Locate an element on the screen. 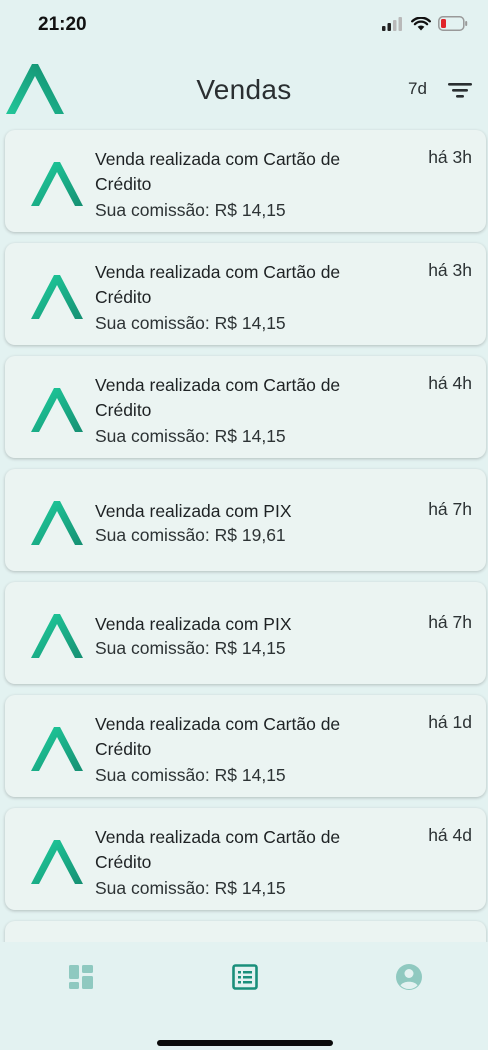  bottom-nav is located at coordinates (244, 996).